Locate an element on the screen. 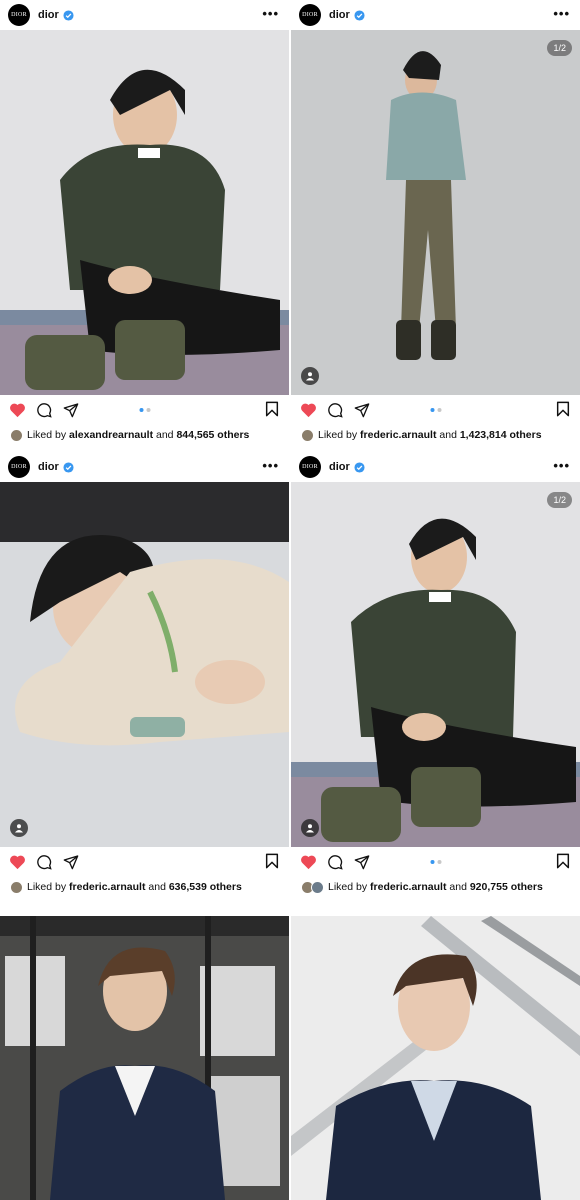 The image size is (580, 1200). likes-count: 636,539 others is located at coordinates (205, 887).